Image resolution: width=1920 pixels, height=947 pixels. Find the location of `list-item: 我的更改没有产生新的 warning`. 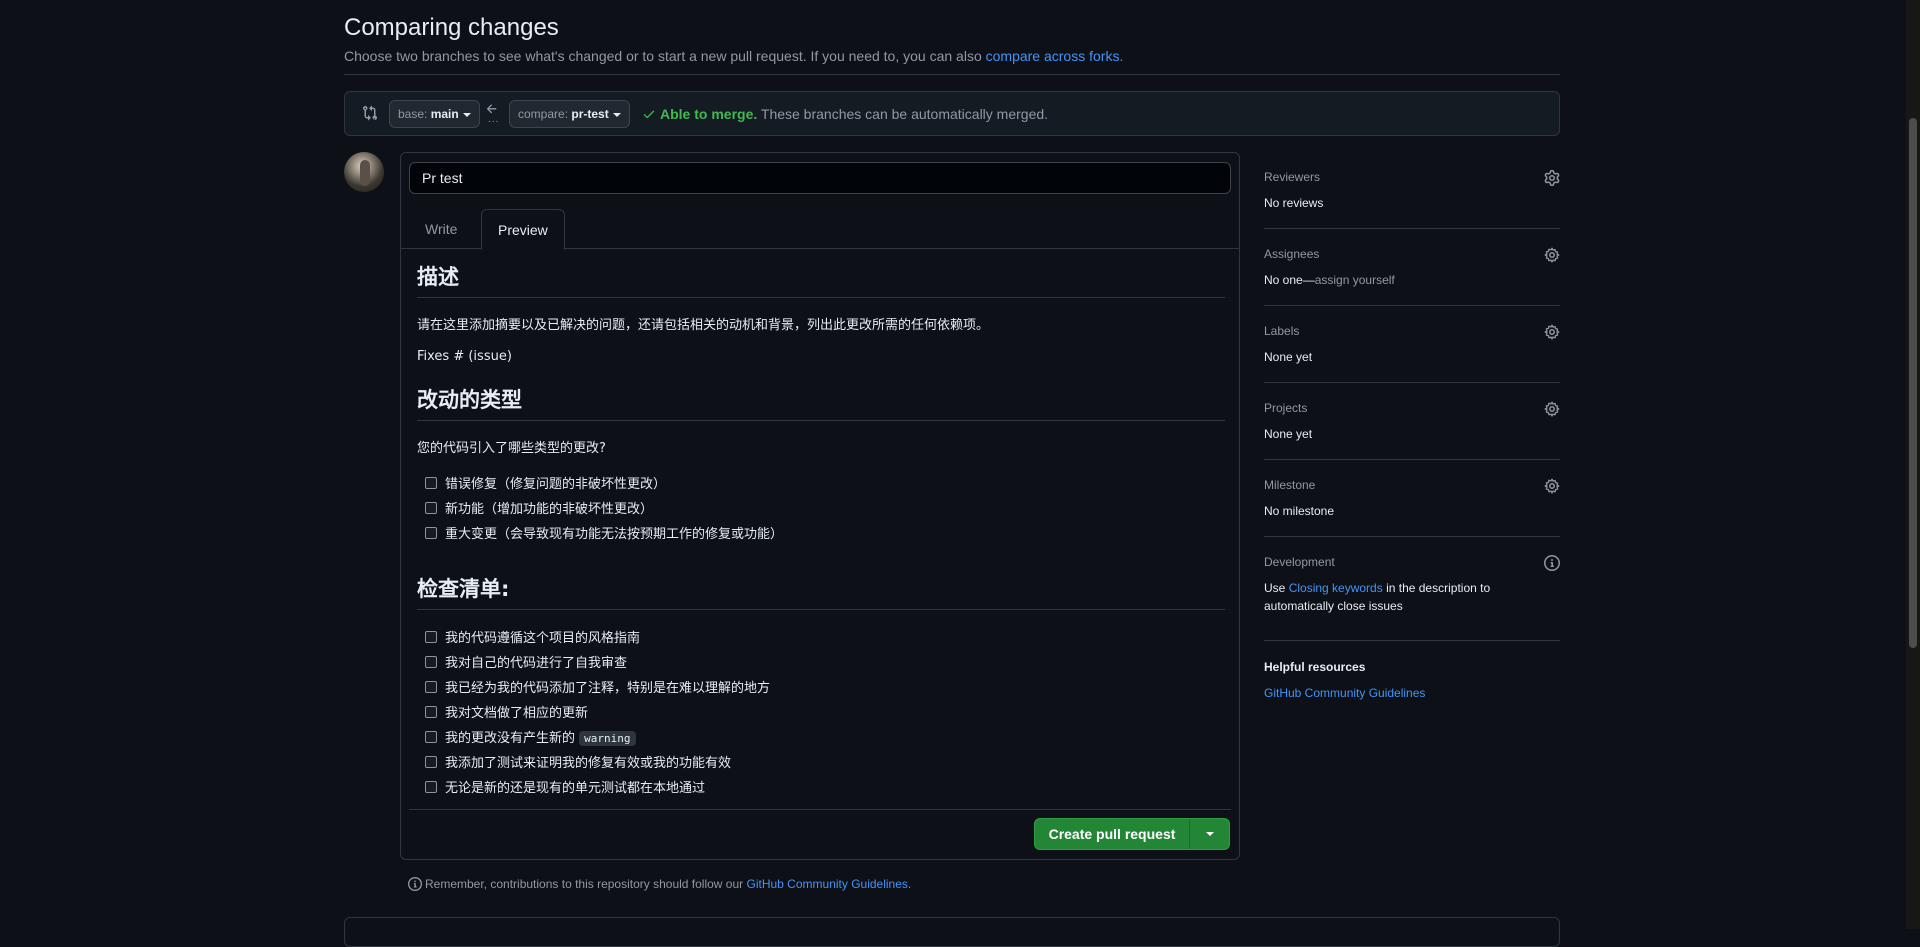

list-item: 我的更改没有产生新的 warning is located at coordinates (821, 738).